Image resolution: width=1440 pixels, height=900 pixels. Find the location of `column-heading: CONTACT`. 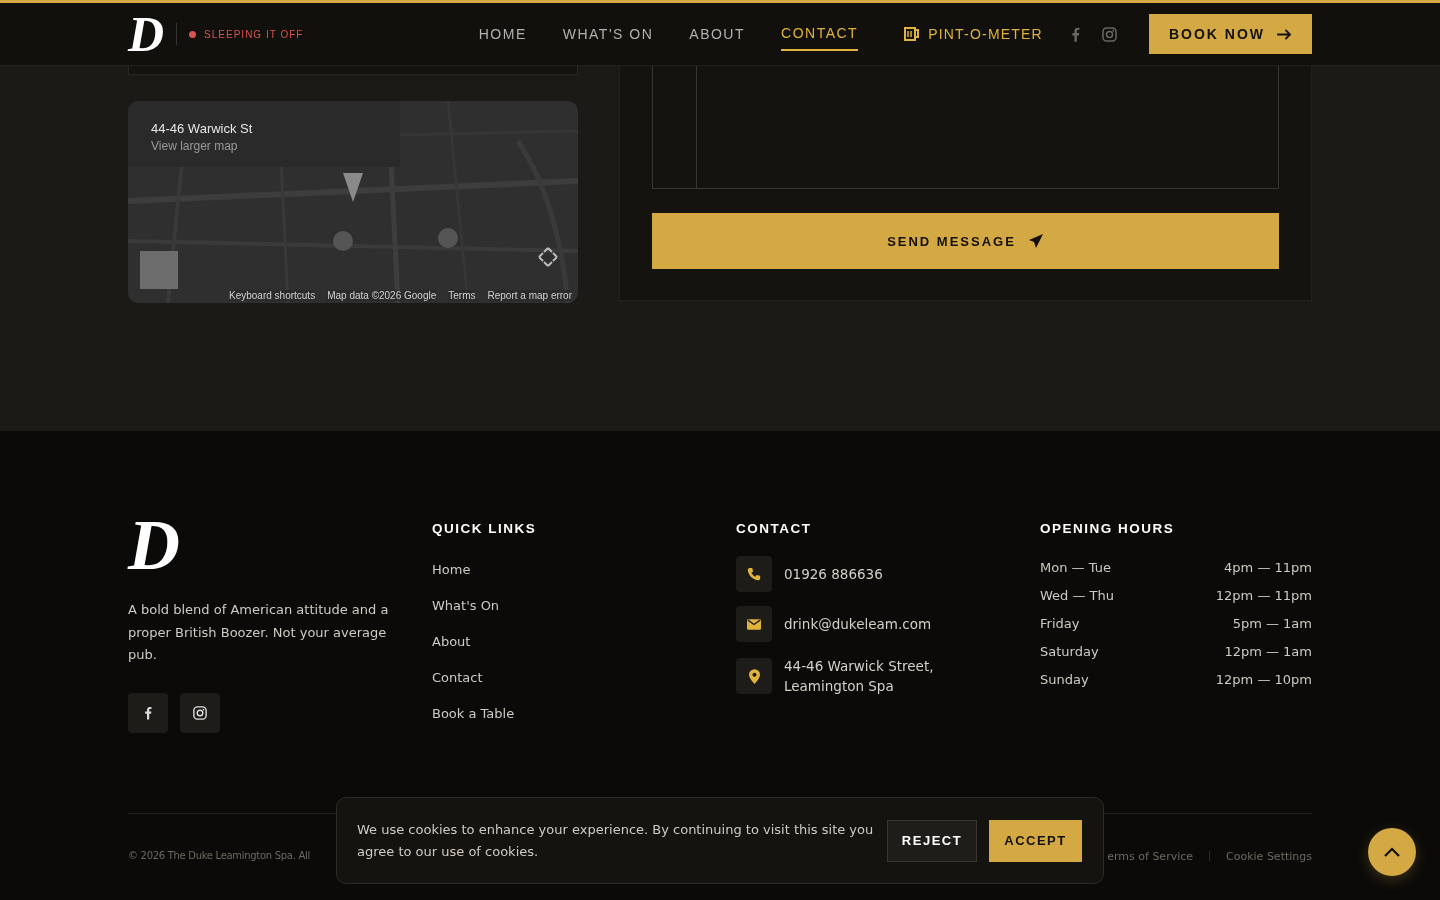

column-heading: CONTACT is located at coordinates (774, 528).